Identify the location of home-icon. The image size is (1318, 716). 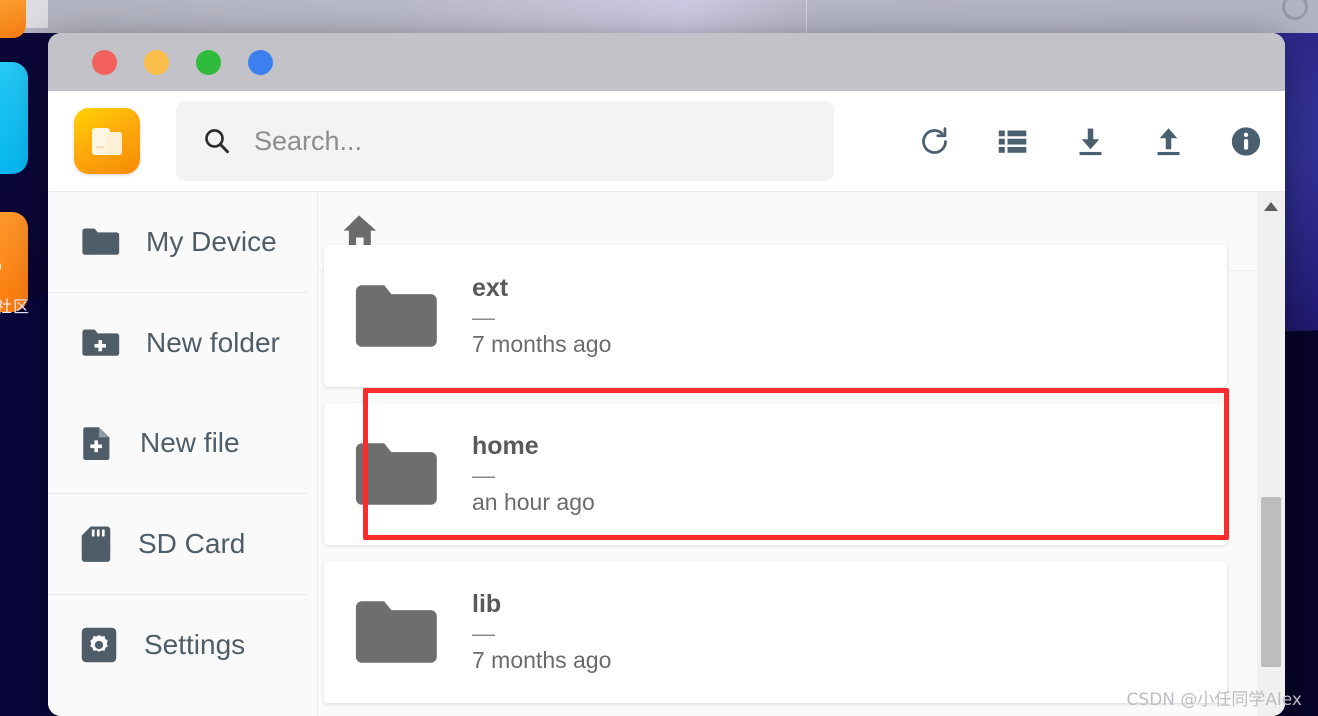
(359, 231).